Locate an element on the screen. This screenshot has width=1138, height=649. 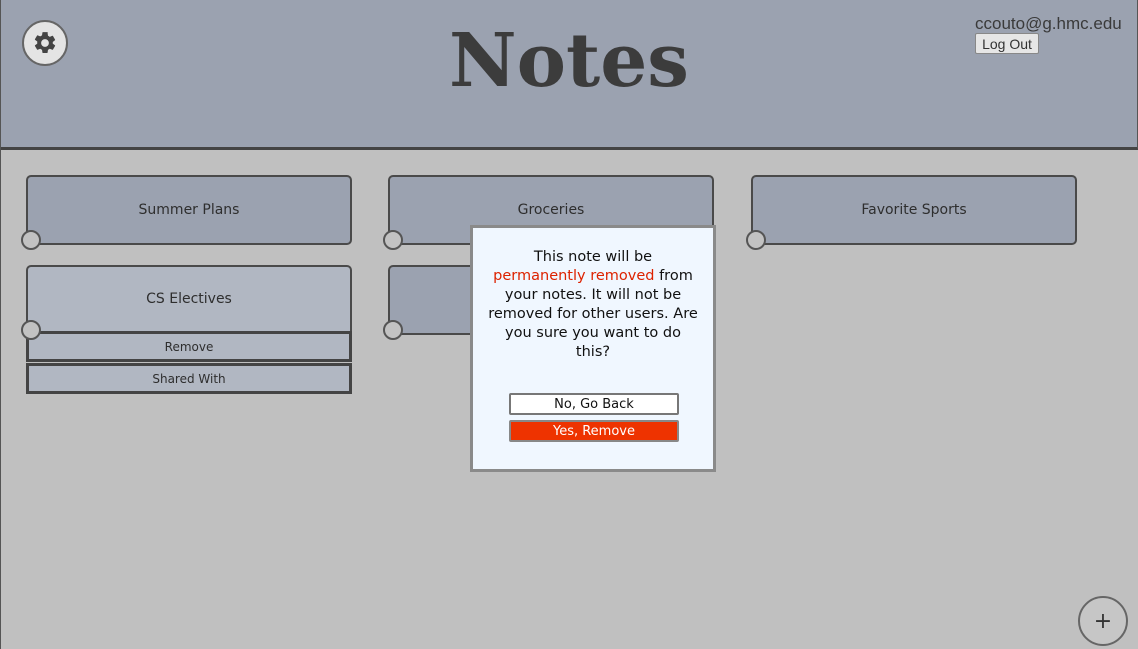
note-card-expanded: CS Electives is located at coordinates (189, 299).